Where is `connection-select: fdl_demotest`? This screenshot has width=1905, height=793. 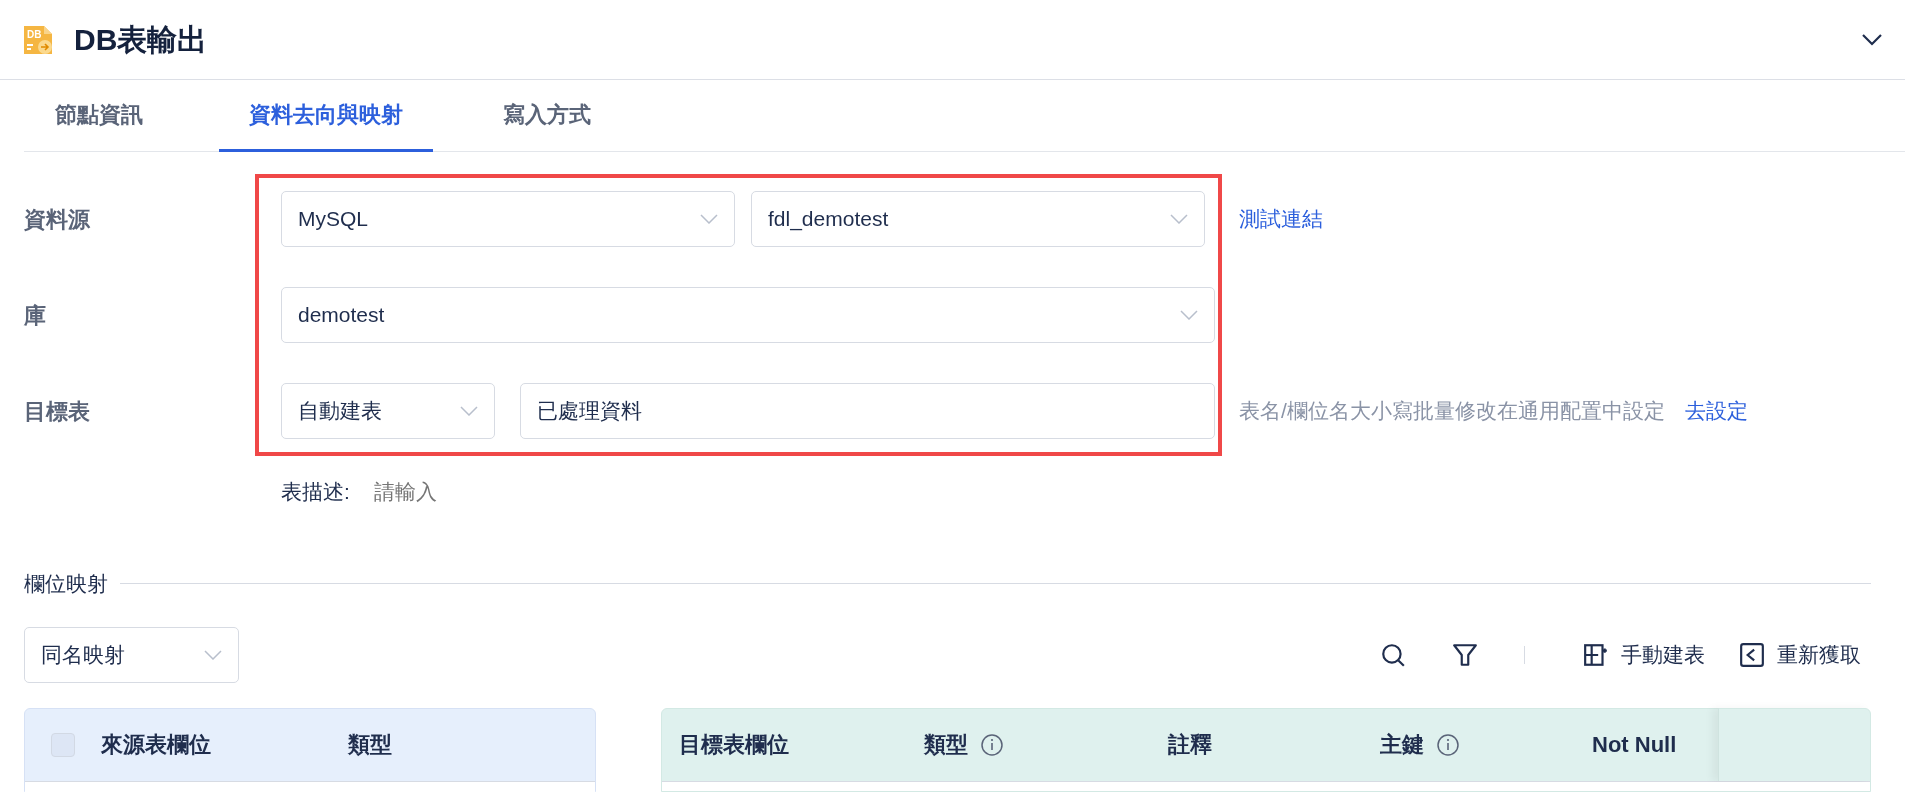 connection-select: fdl_demotest is located at coordinates (978, 219).